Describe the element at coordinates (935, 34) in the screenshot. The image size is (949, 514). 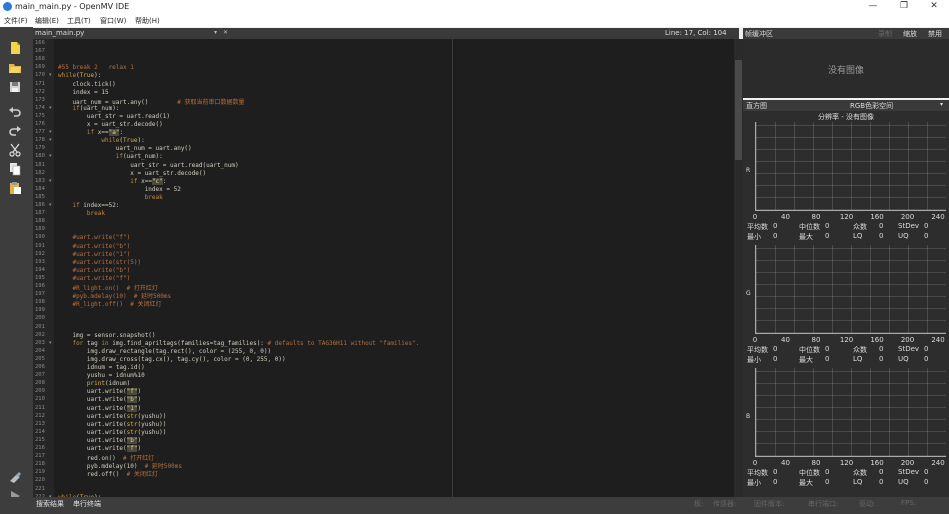
I see `disable-button: 禁用` at that location.